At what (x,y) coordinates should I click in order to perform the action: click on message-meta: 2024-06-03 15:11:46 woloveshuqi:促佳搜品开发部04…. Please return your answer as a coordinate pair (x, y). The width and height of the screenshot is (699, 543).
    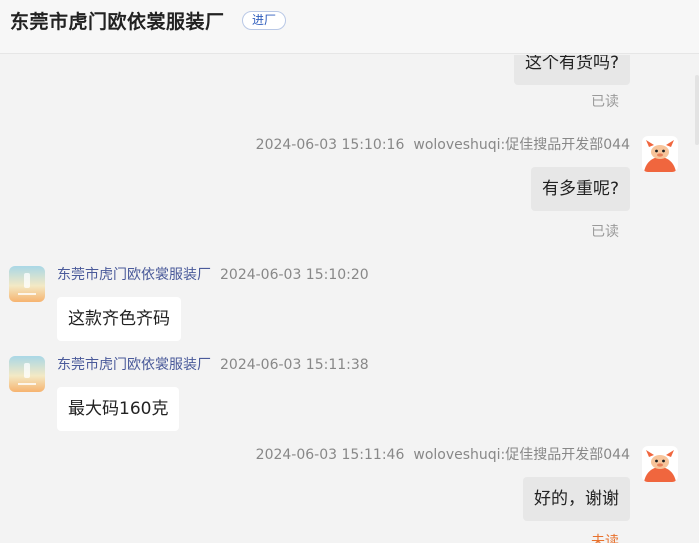
    Looking at the image, I should click on (443, 455).